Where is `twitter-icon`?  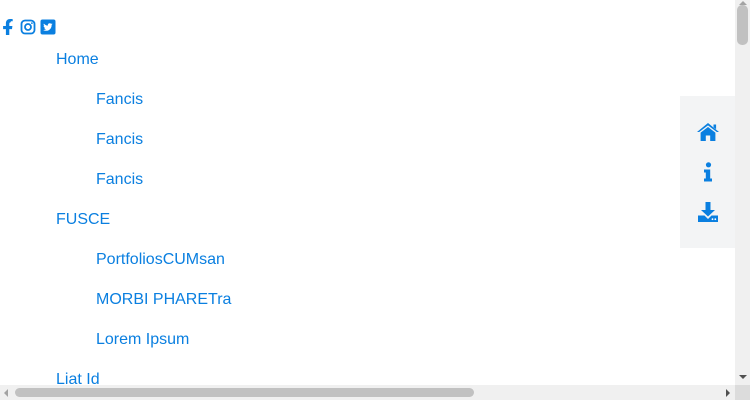 twitter-icon is located at coordinates (48, 27).